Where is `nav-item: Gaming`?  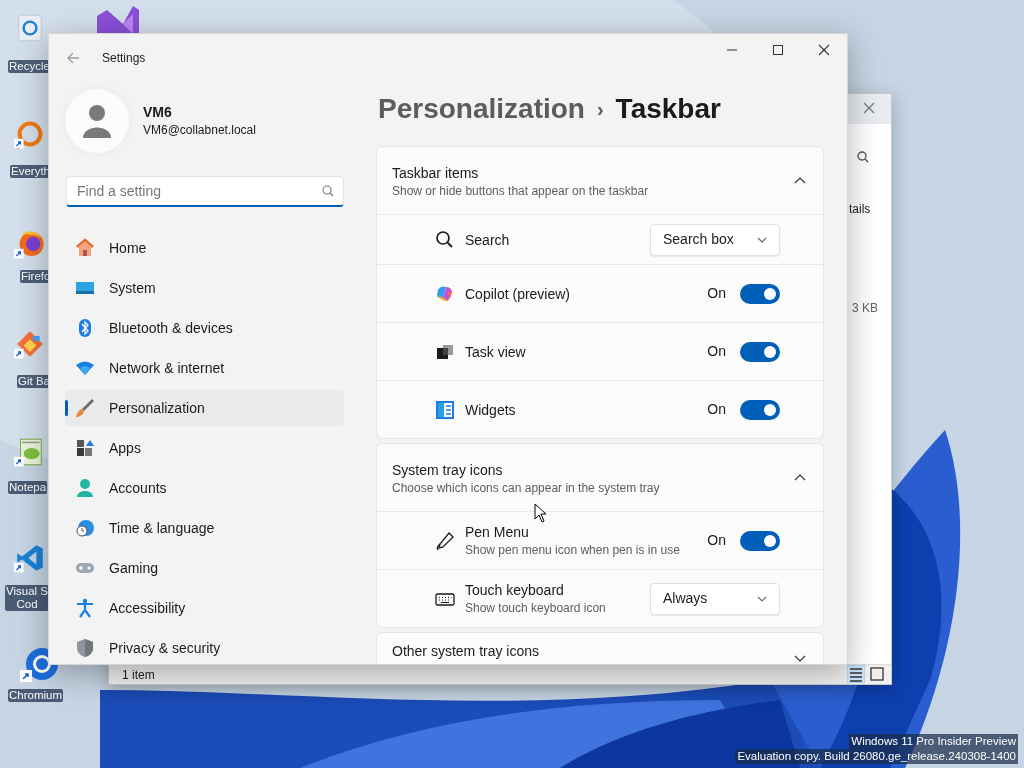
nav-item: Gaming is located at coordinates (204, 568).